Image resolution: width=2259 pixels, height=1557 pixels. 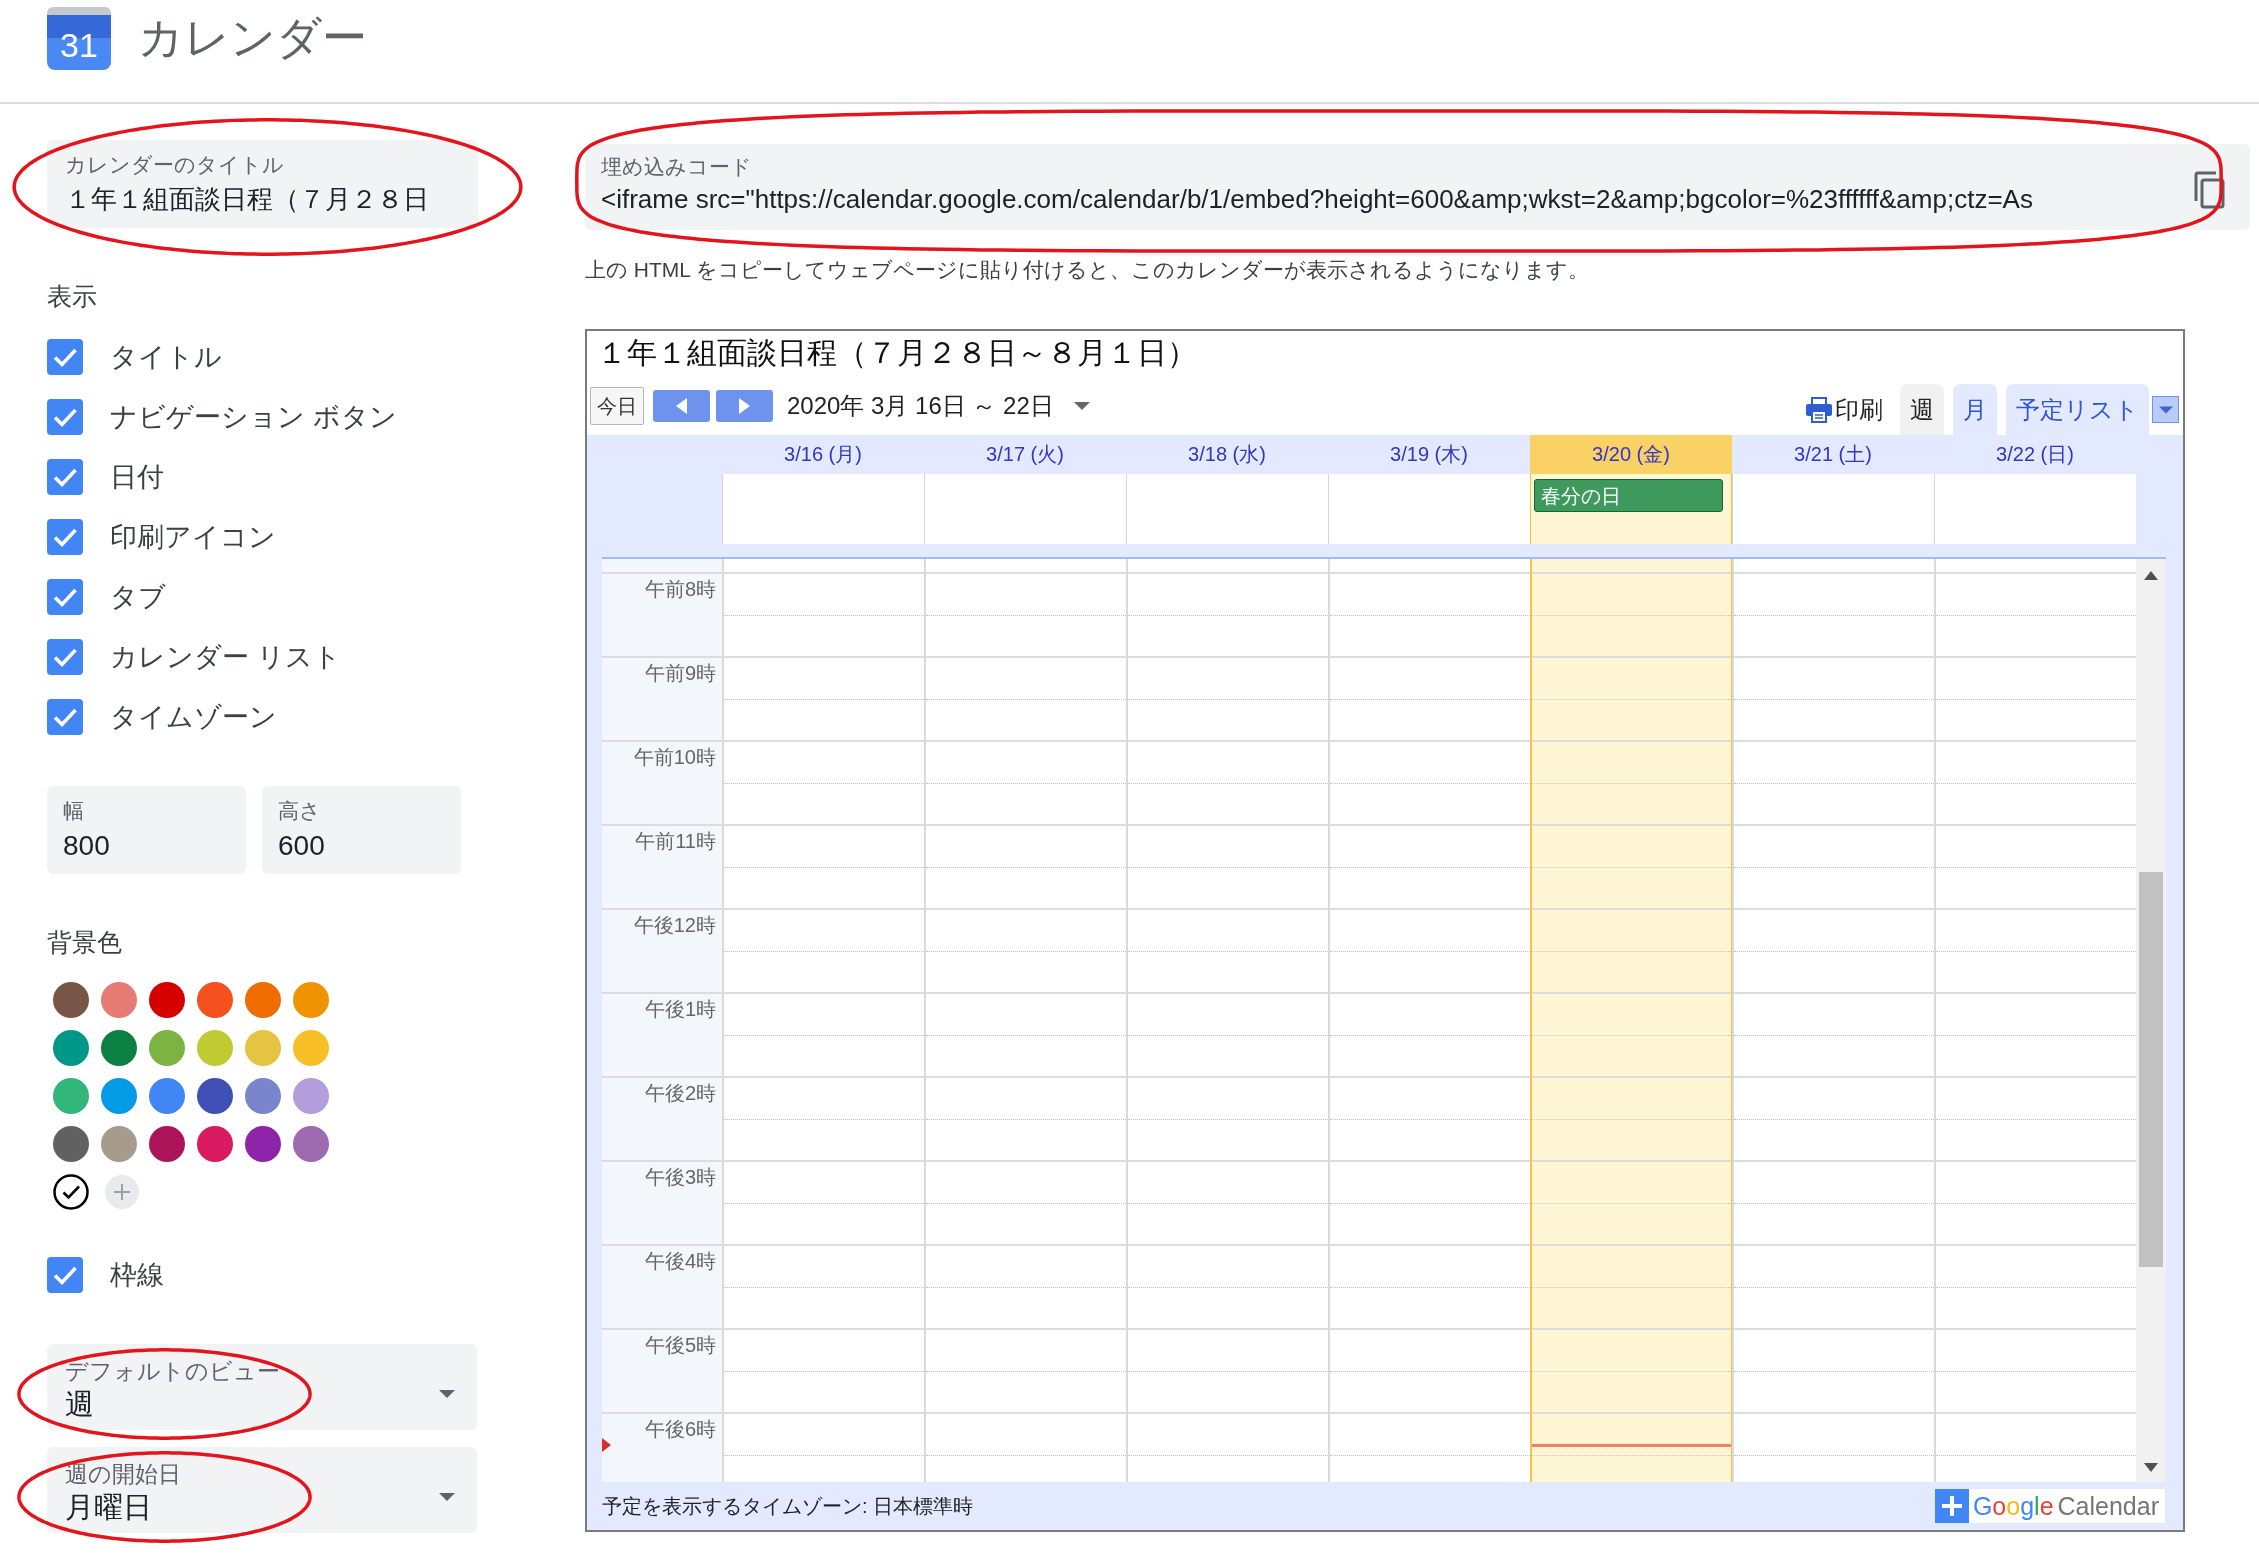 What do you see at coordinates (1819, 409) in the screenshot?
I see `printer-icon` at bounding box center [1819, 409].